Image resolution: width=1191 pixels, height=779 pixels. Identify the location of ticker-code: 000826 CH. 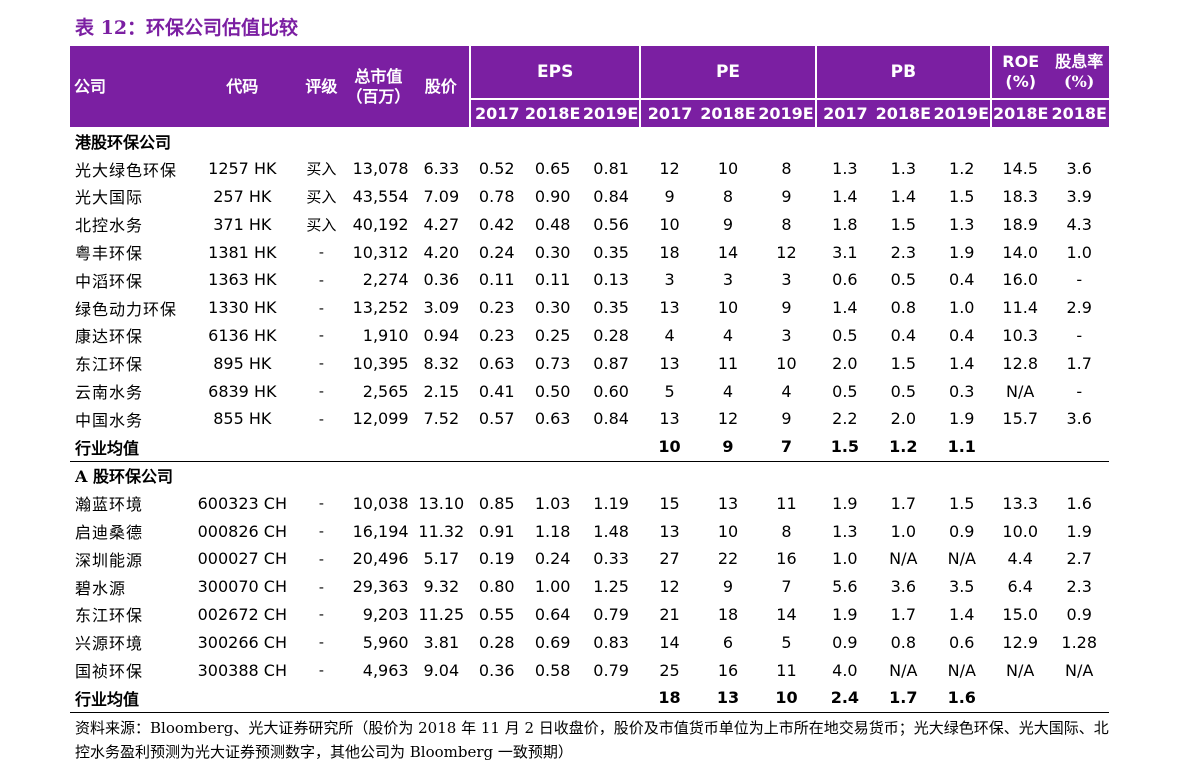
(242, 531).